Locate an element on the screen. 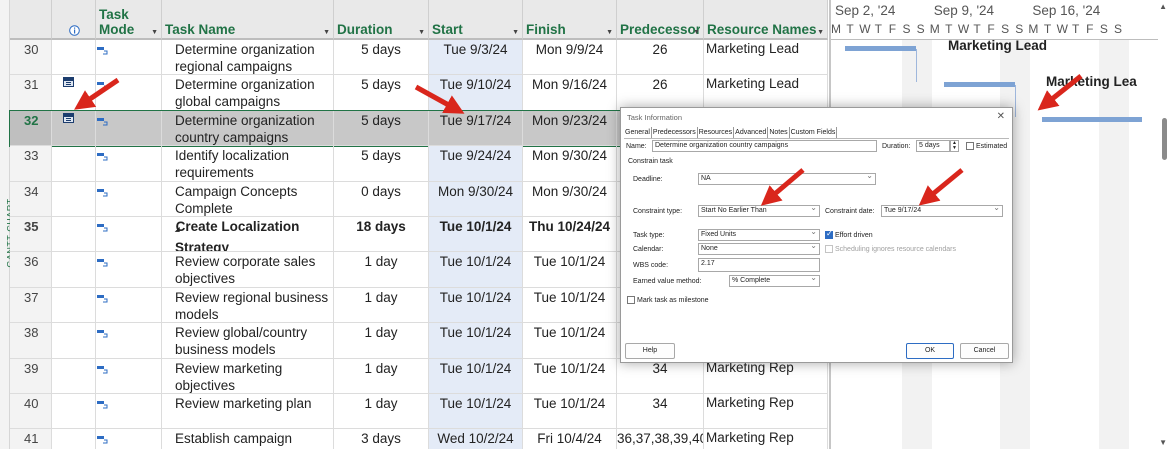 The image size is (1169, 449). tab-advanced: Advanced is located at coordinates (751, 132).